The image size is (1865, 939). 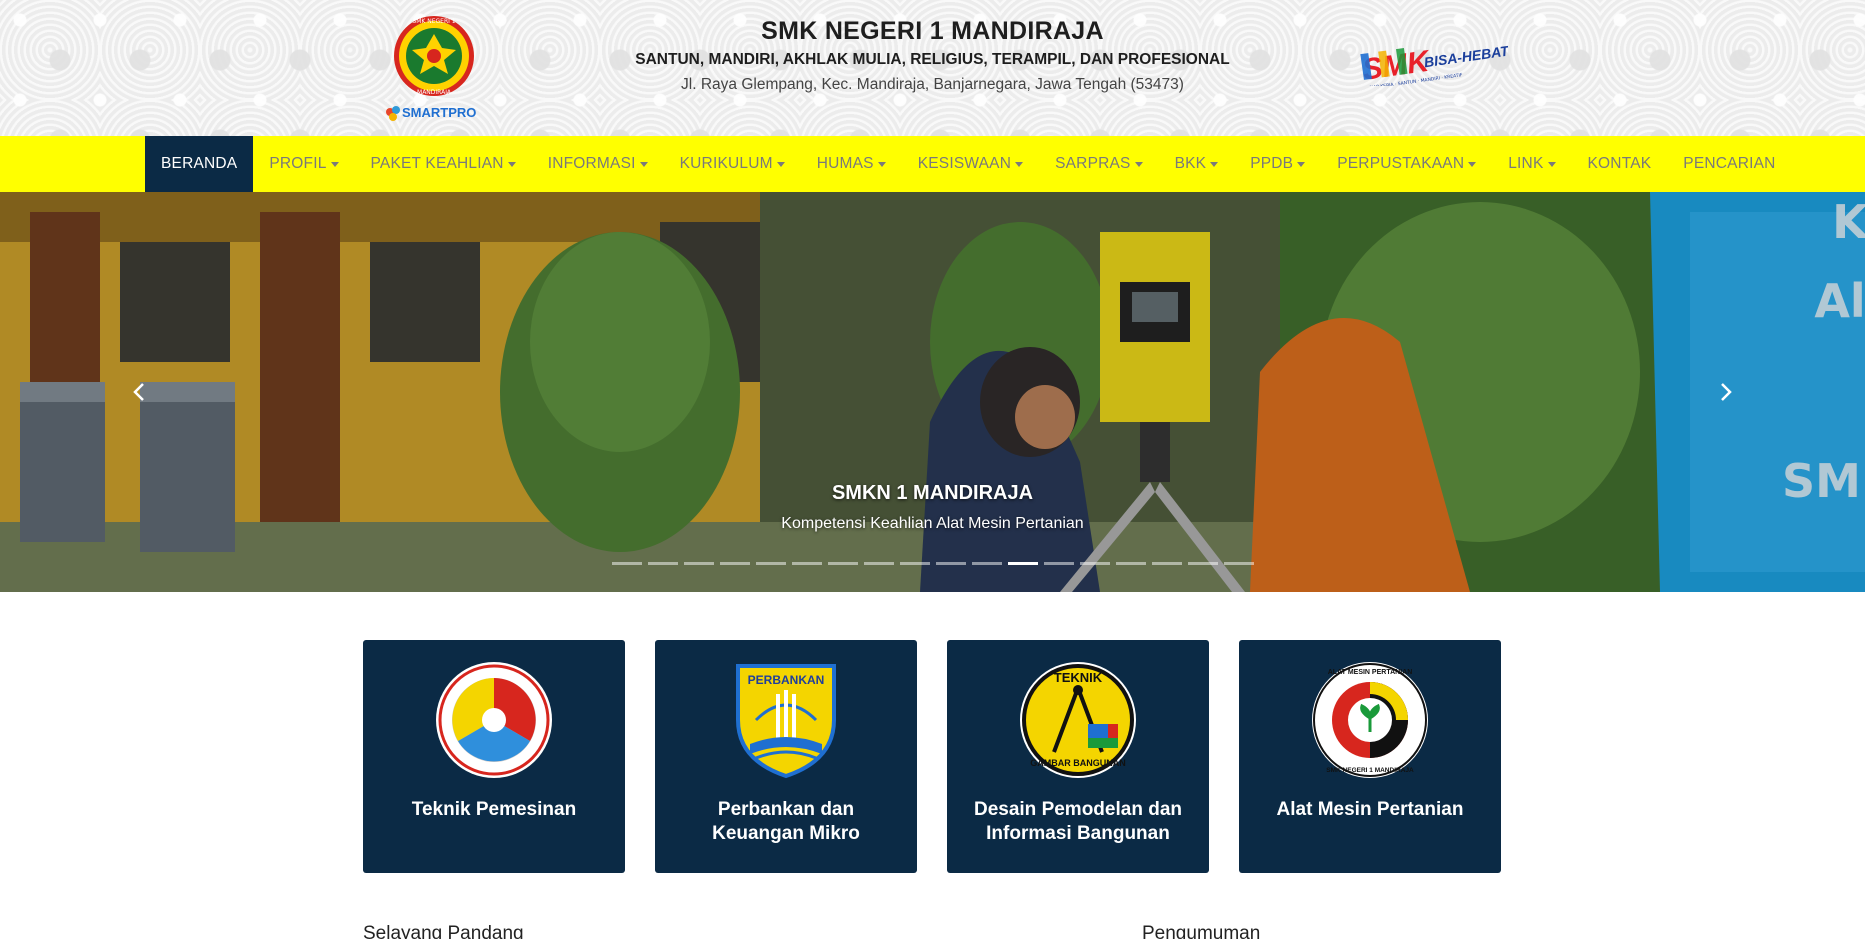 I want to click on carousel-prev-button, so click(x=140, y=392).